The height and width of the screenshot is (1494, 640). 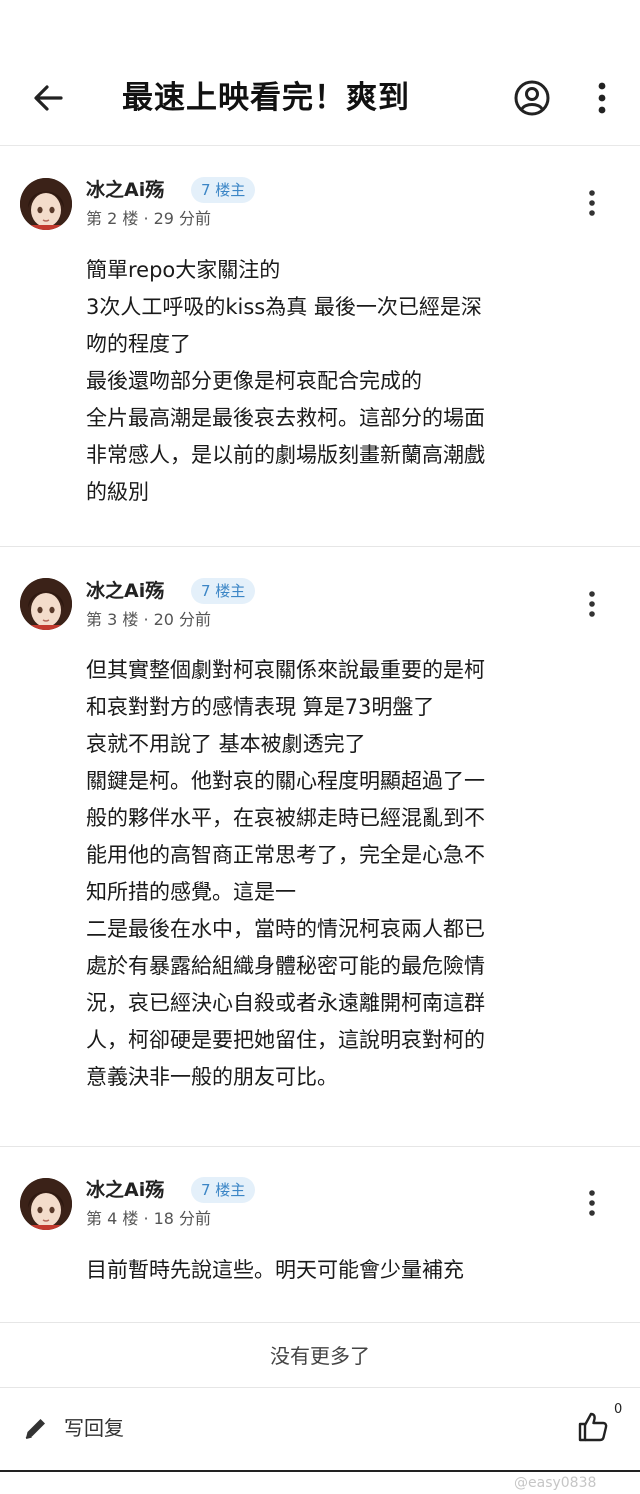 I want to click on post-body: 目前暫時先說這些。明天可能會少量補充, so click(x=351, y=1270).